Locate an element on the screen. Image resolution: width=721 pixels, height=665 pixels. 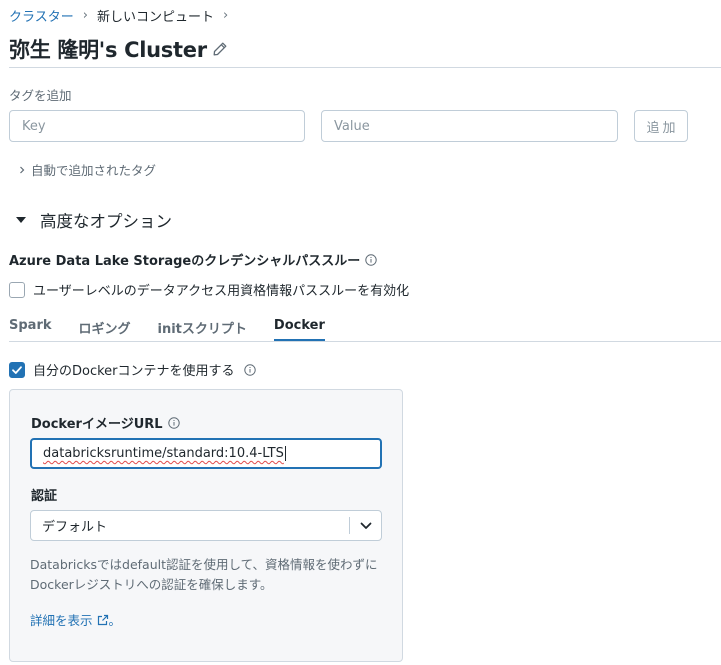
tab-spark: Spark is located at coordinates (30, 329).